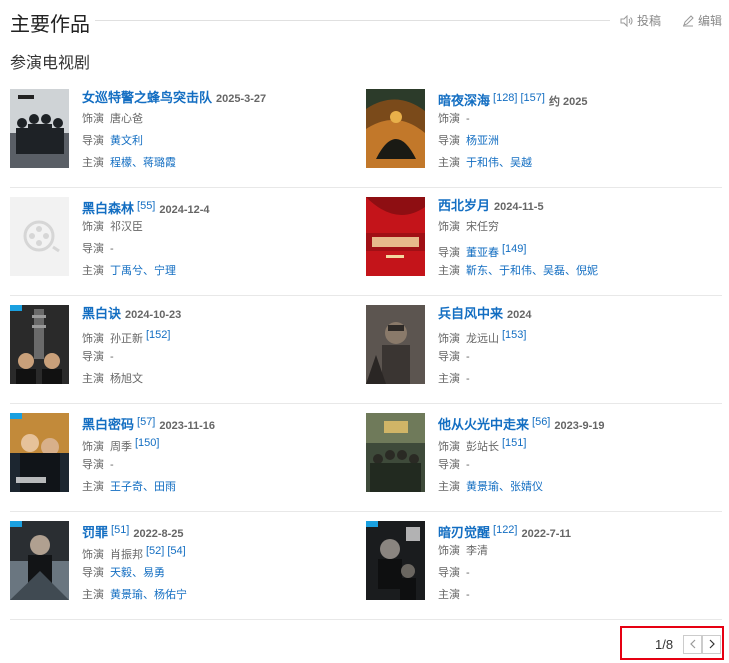  I want to click on role-value: 孙正新, so click(126, 339).